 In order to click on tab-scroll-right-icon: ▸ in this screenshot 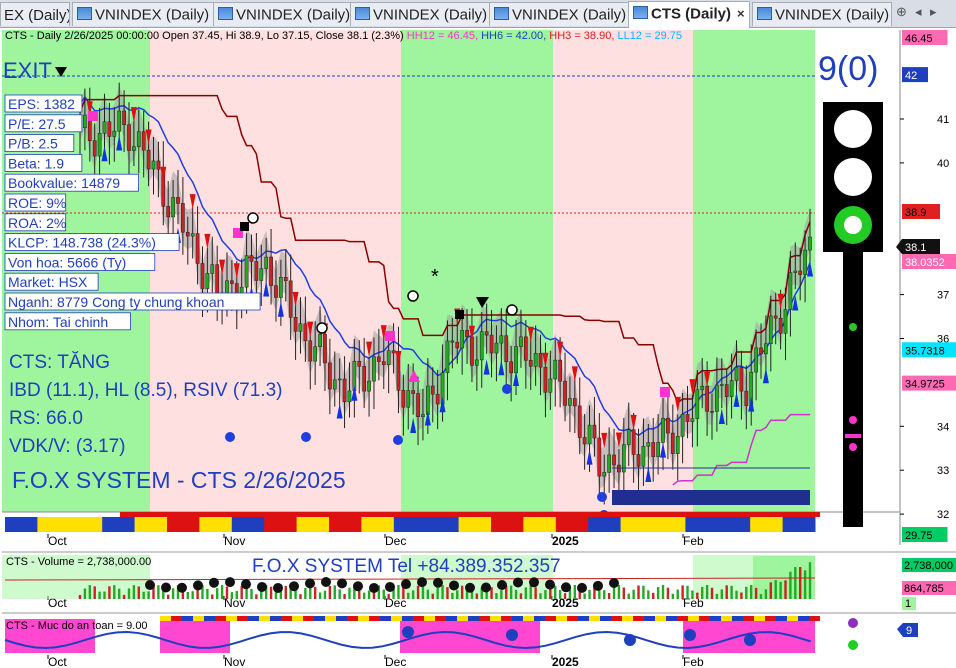, I will do `click(933, 12)`.